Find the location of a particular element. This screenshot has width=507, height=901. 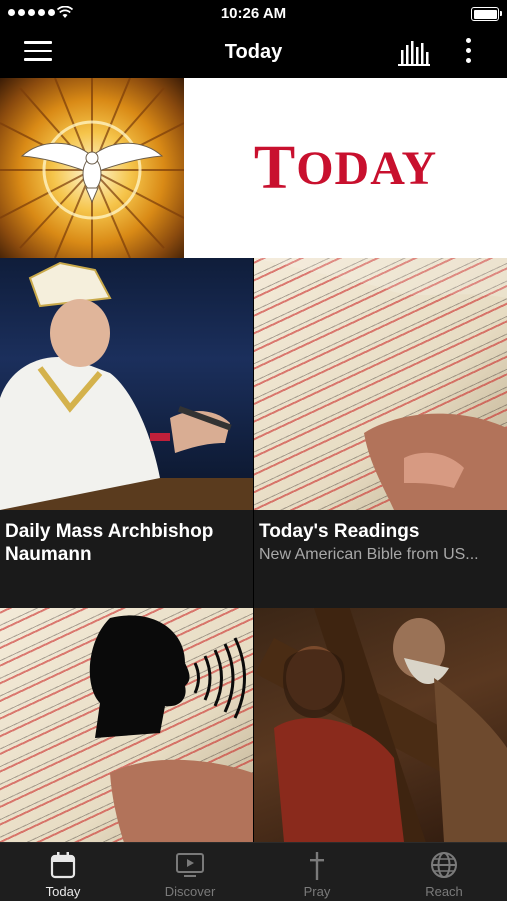

banner-title-first: T is located at coordinates (275, 167).